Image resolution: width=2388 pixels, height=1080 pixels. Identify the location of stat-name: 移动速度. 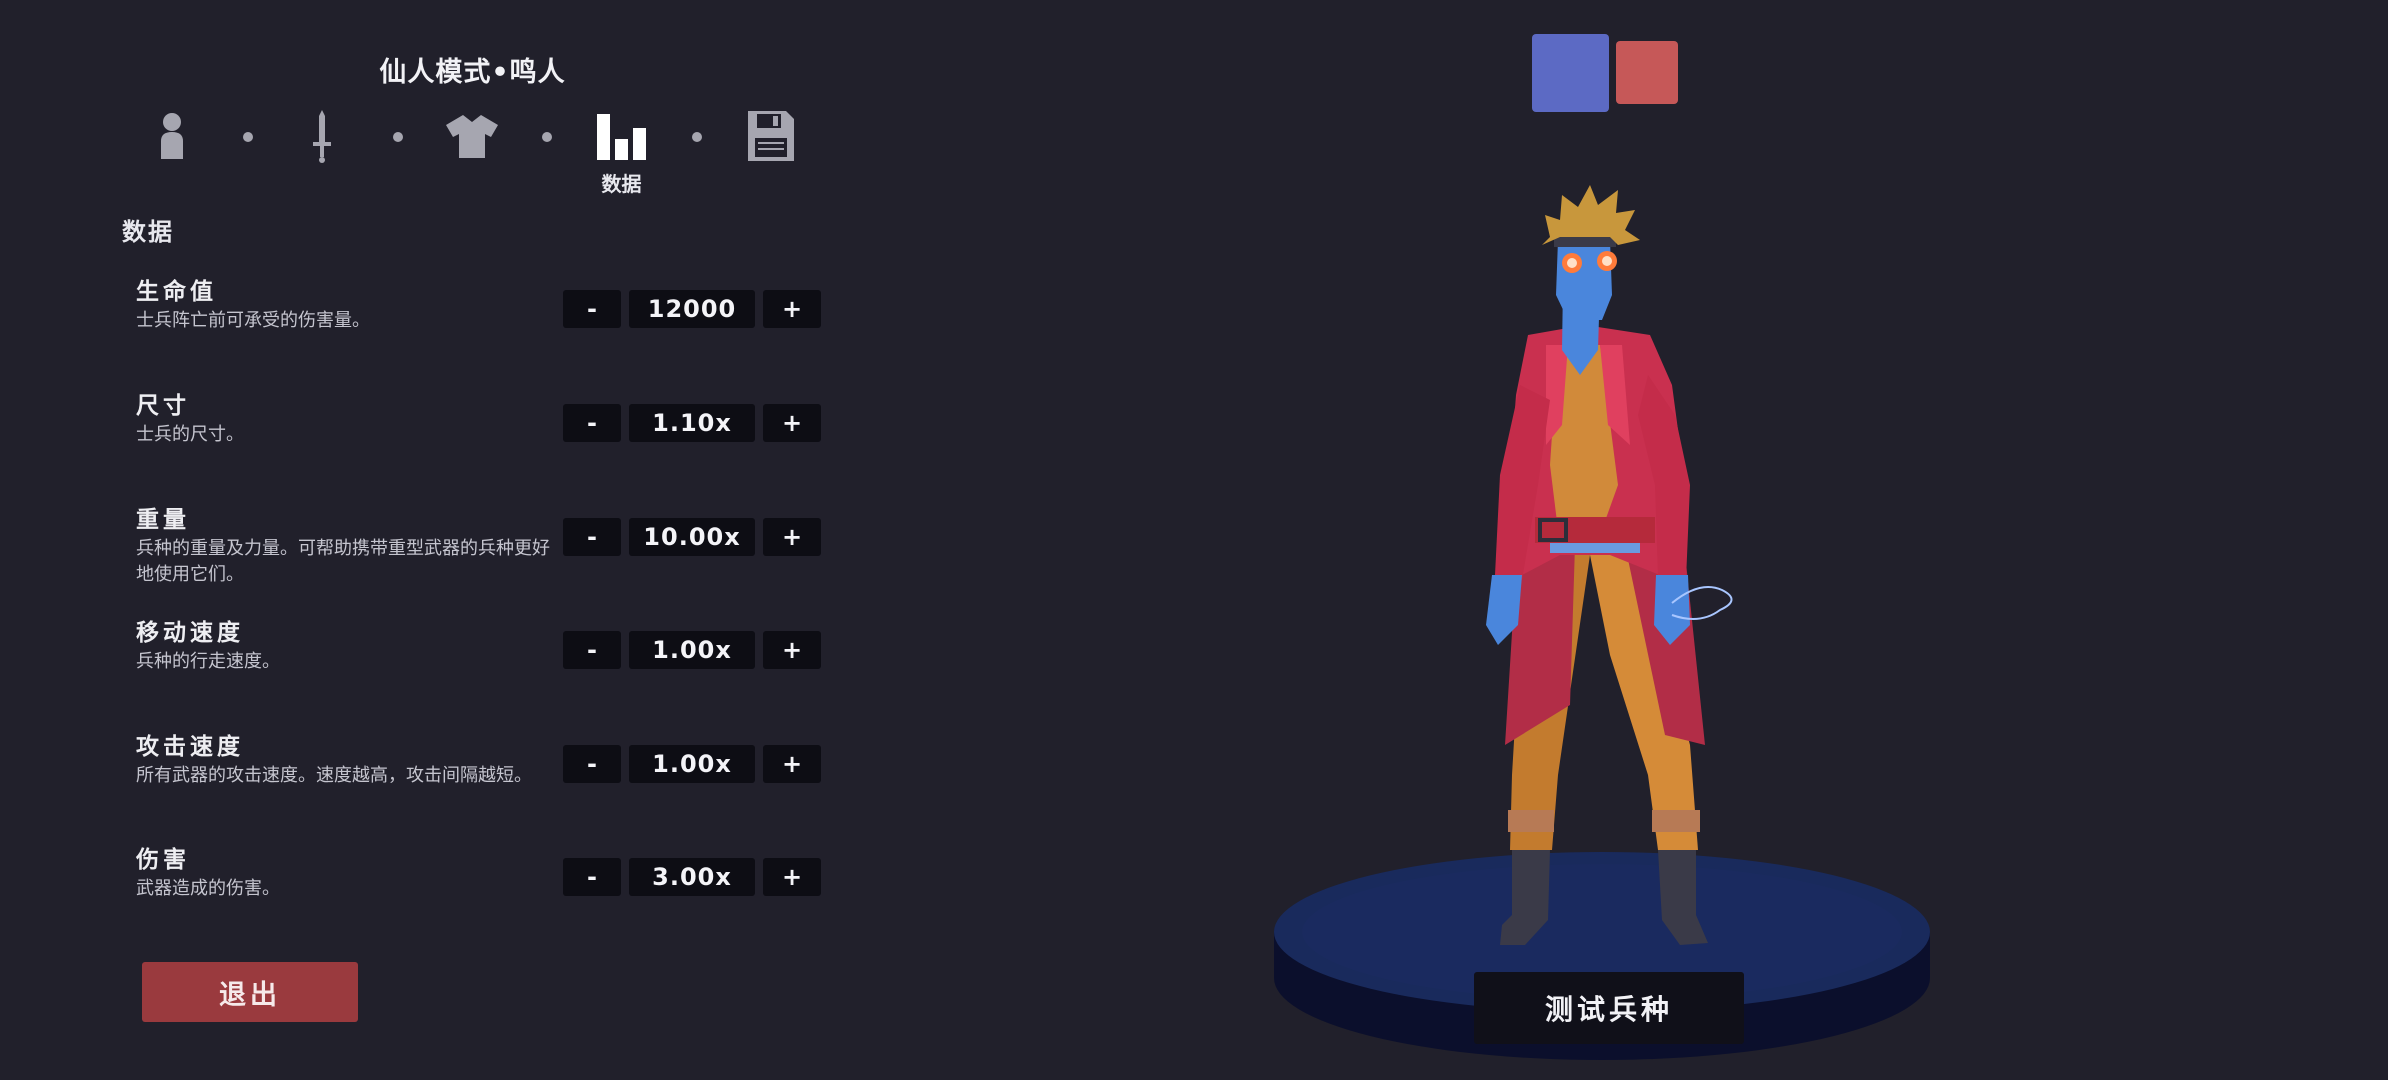
(190, 633).